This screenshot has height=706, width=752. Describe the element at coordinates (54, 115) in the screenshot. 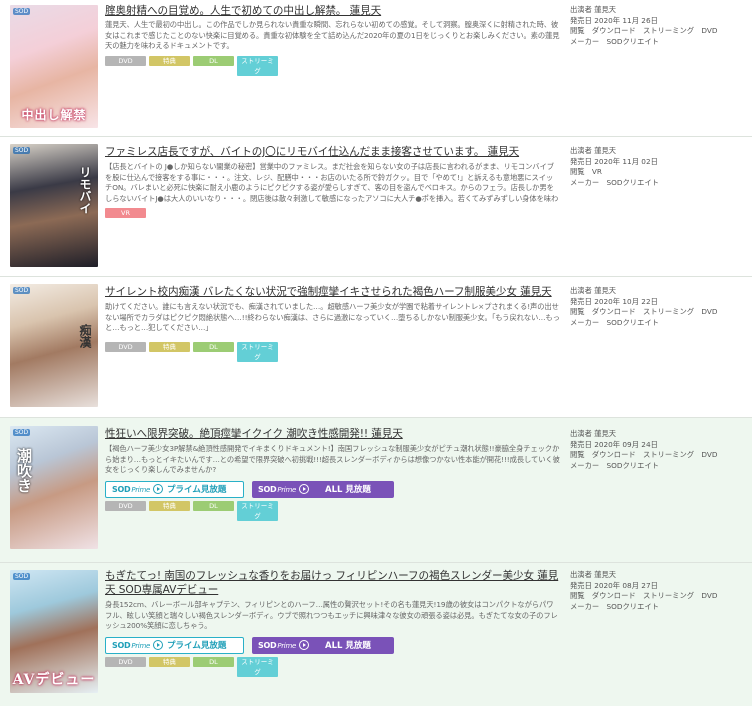

I see `thumbnail-caption: 中出し解禁` at that location.